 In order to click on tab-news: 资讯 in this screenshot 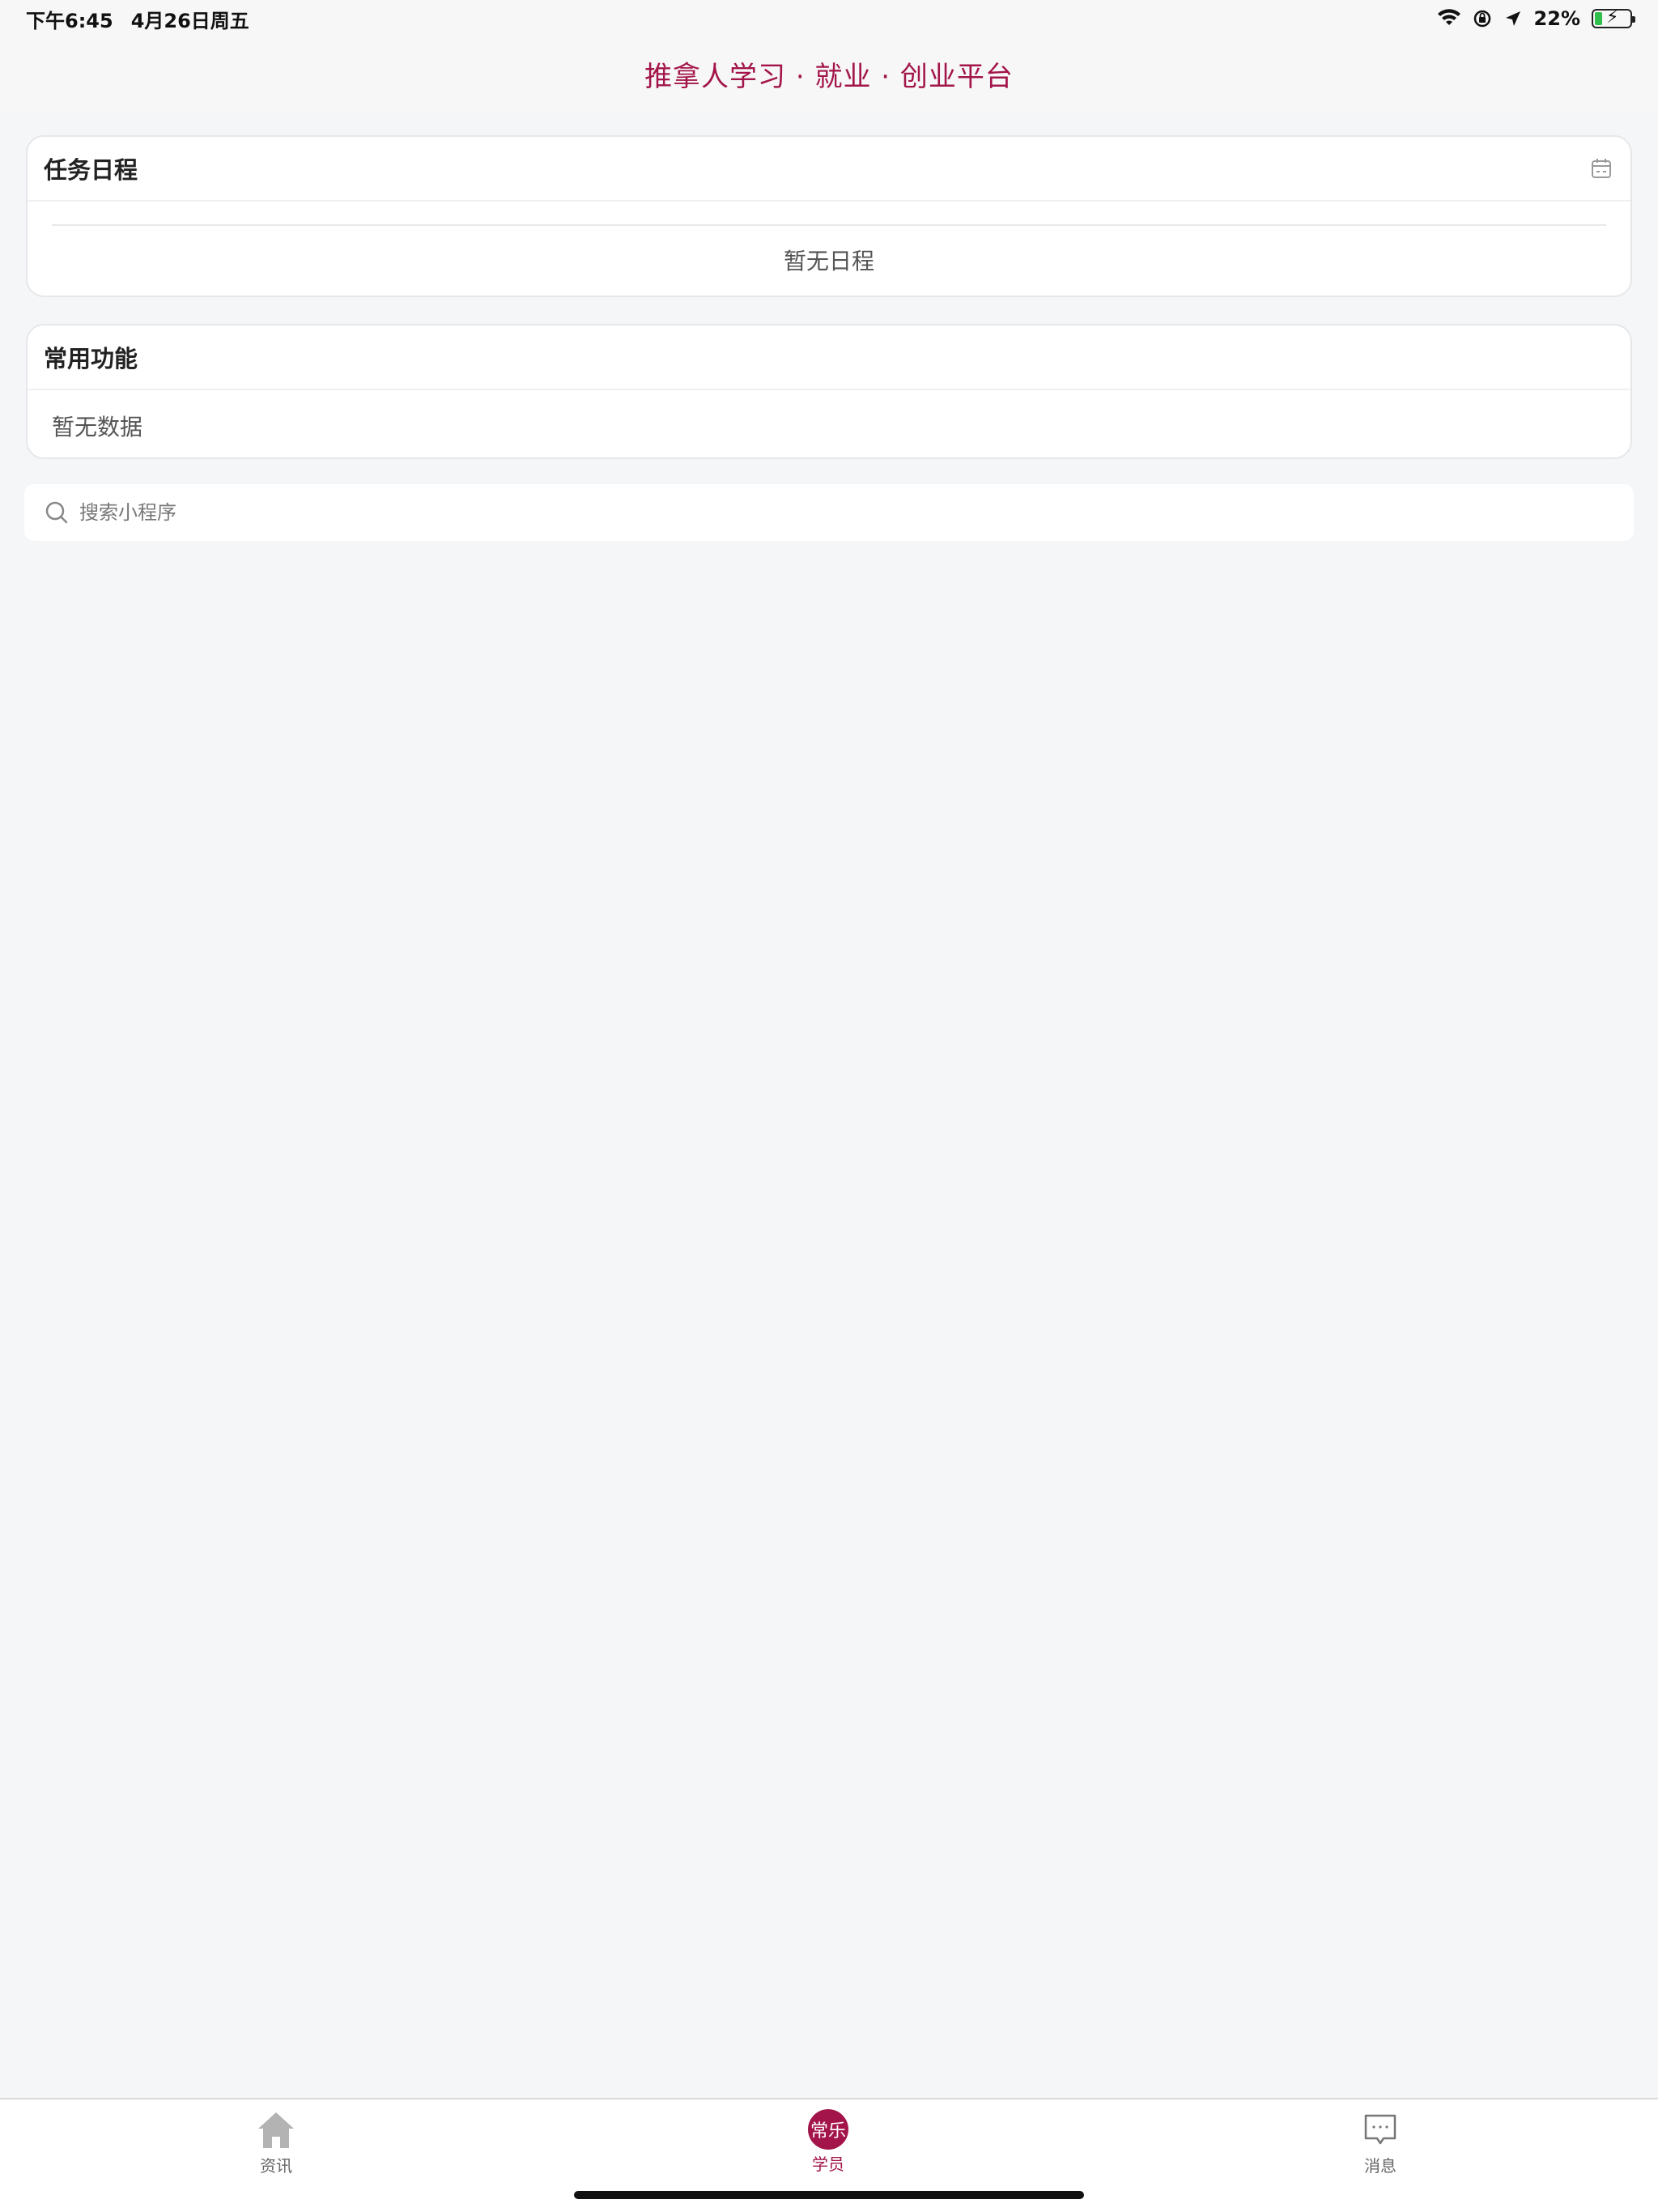, I will do `click(276, 2146)`.